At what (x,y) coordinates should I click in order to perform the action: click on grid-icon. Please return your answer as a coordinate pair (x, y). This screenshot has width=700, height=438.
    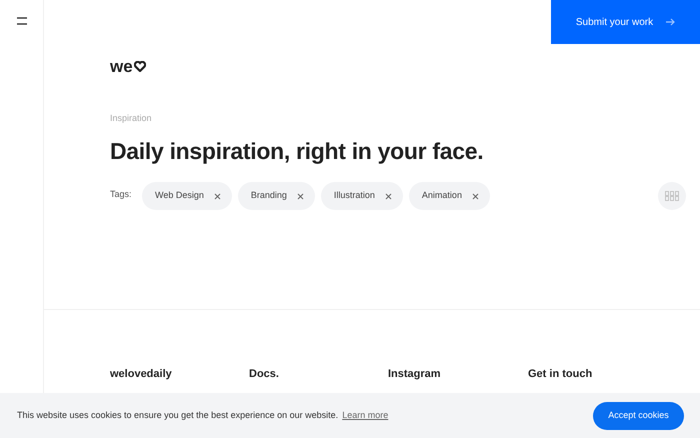
    Looking at the image, I should click on (672, 196).